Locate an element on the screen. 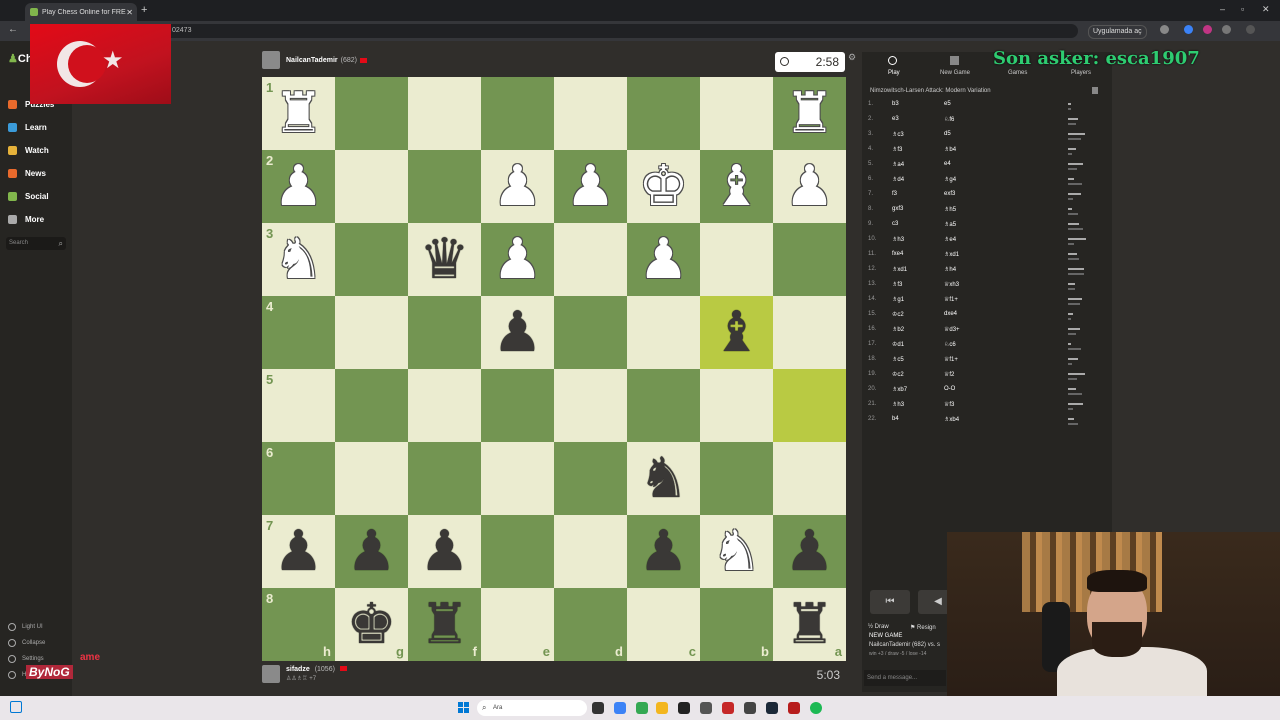 The image size is (1280, 720). white-move: fxe4 is located at coordinates (897, 254).